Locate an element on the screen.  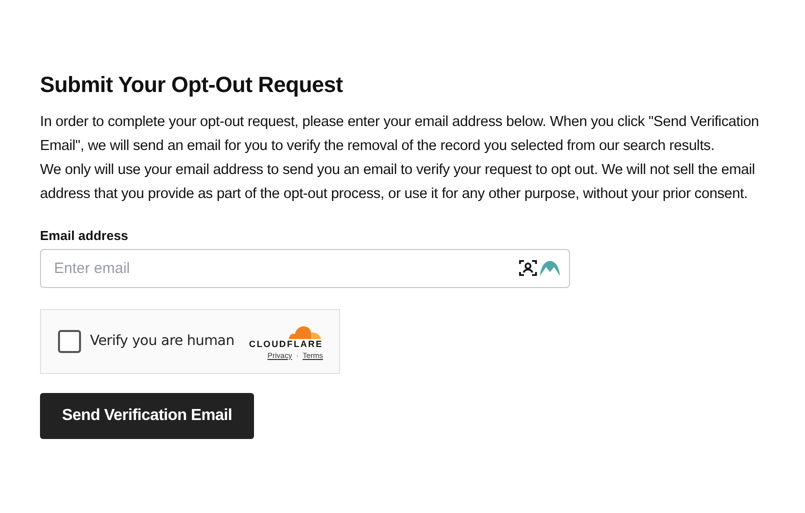
email-field: Enter email is located at coordinates (305, 268).